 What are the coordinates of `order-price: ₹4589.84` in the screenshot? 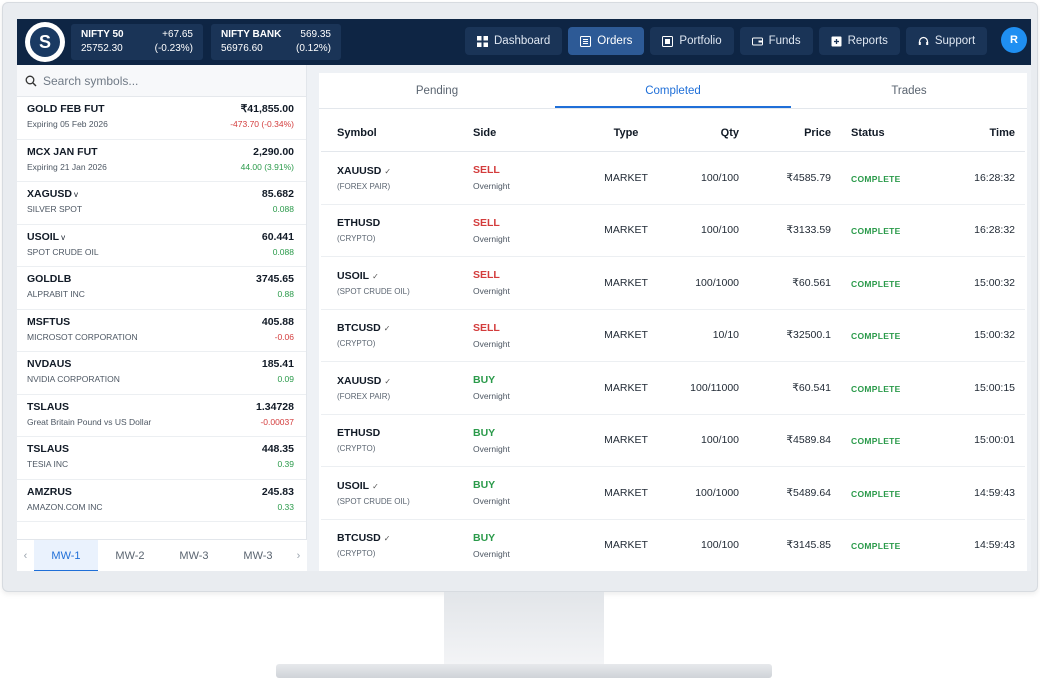 It's located at (808, 440).